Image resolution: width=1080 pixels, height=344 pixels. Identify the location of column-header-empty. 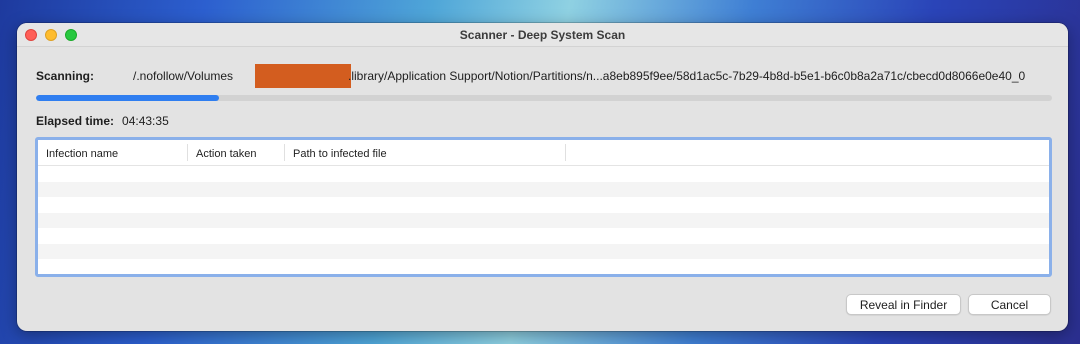
(807, 152).